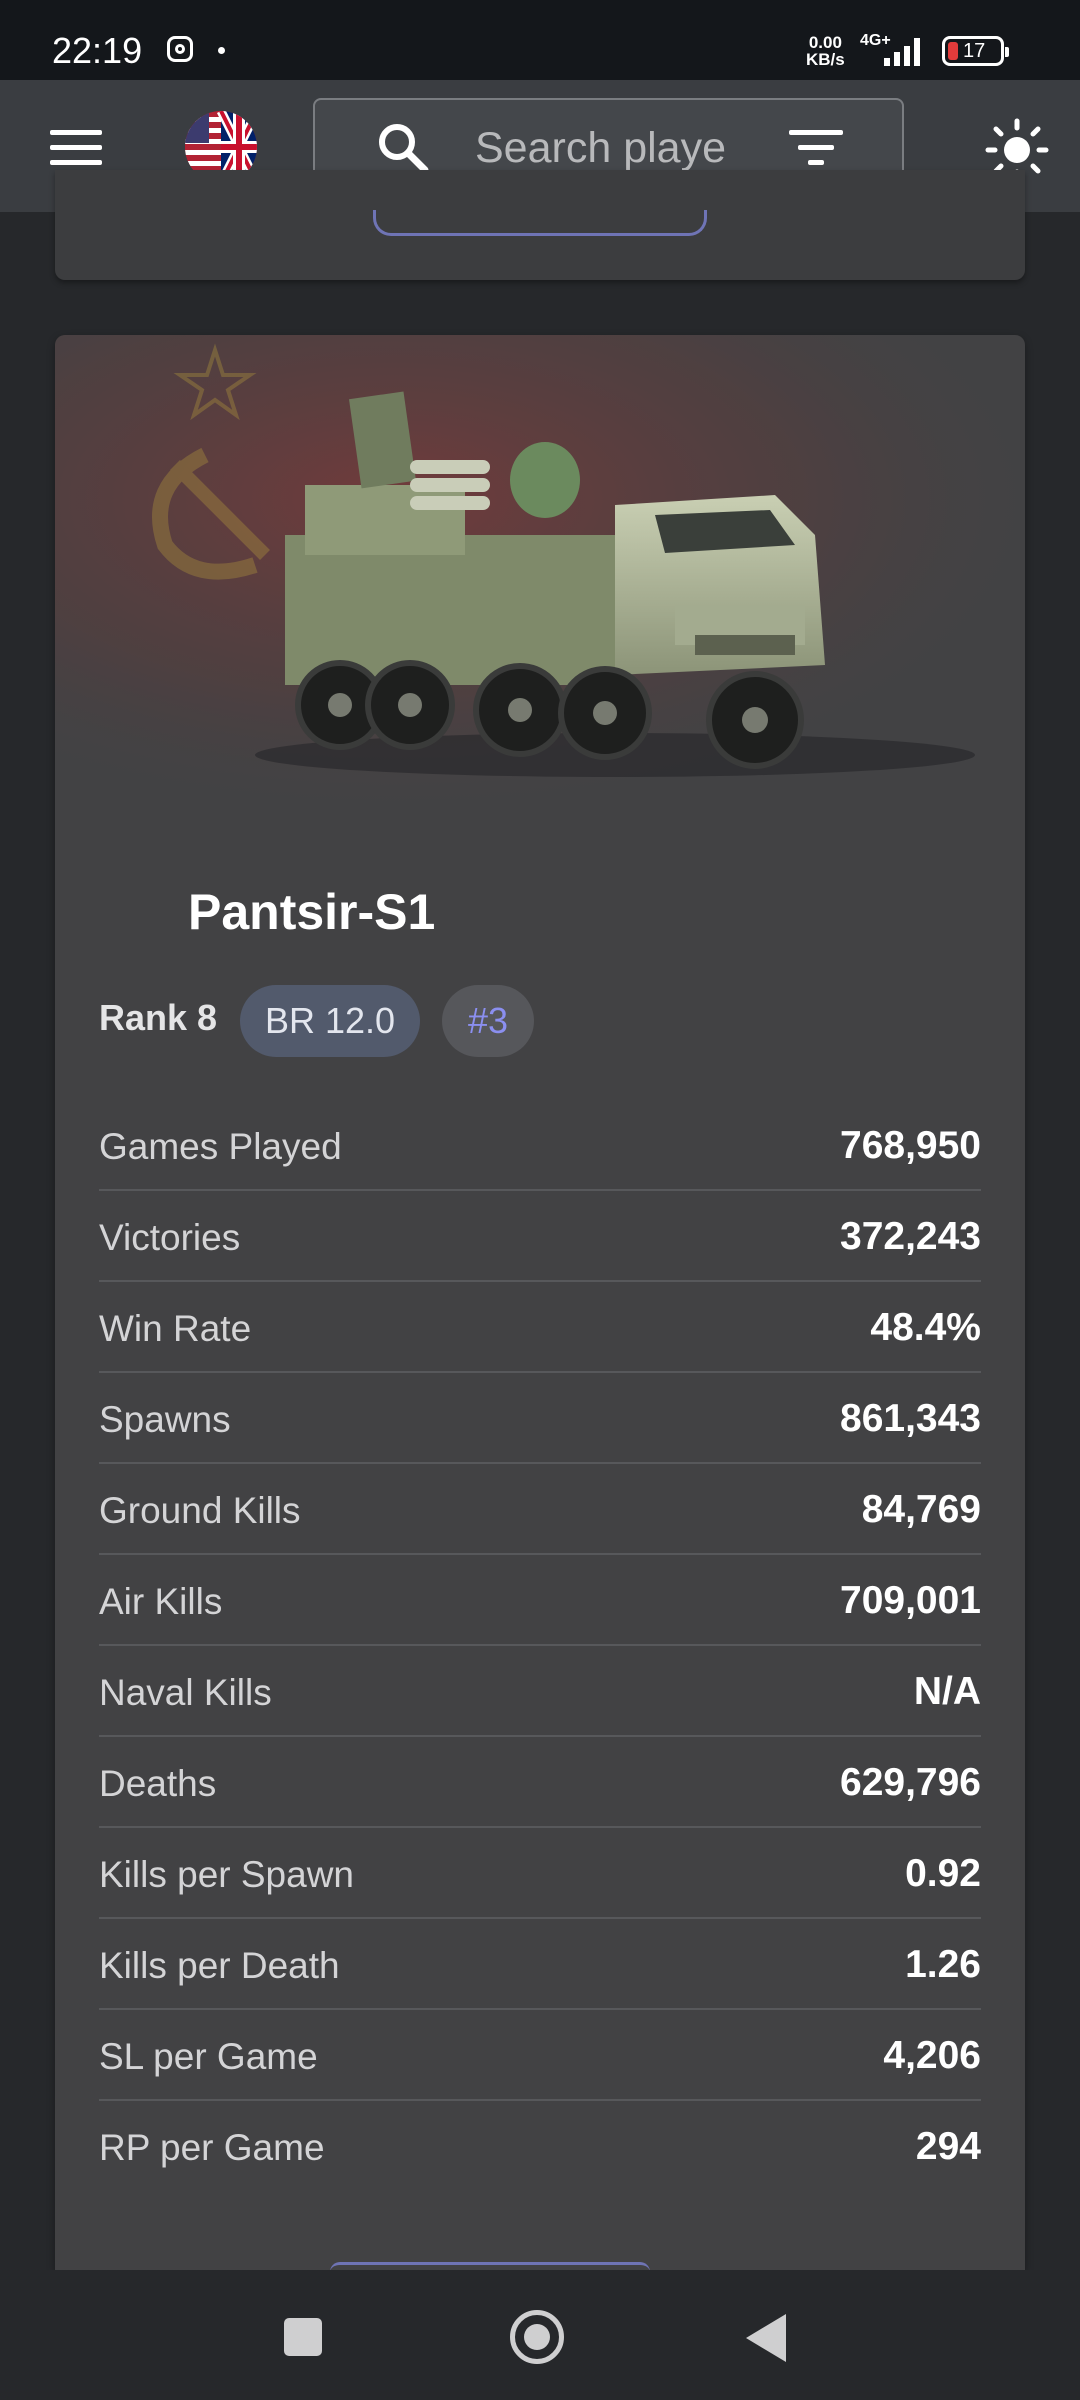 The image size is (1080, 2400). I want to click on stat-value: 861,343, so click(910, 1418).